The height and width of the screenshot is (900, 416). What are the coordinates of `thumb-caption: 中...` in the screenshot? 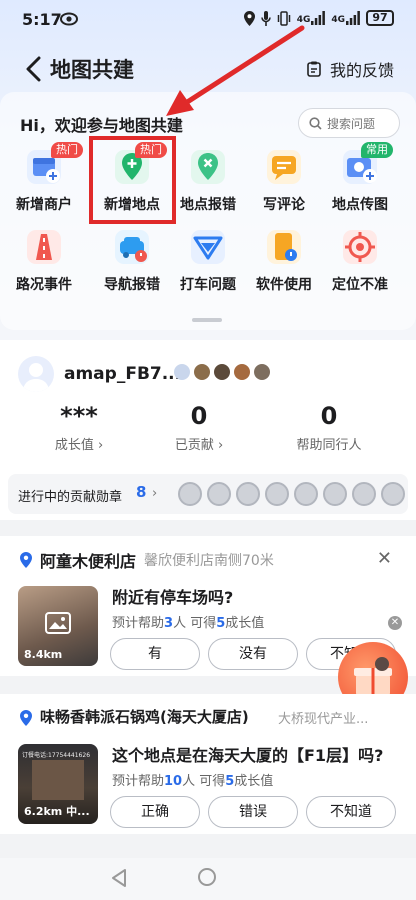 It's located at (78, 811).